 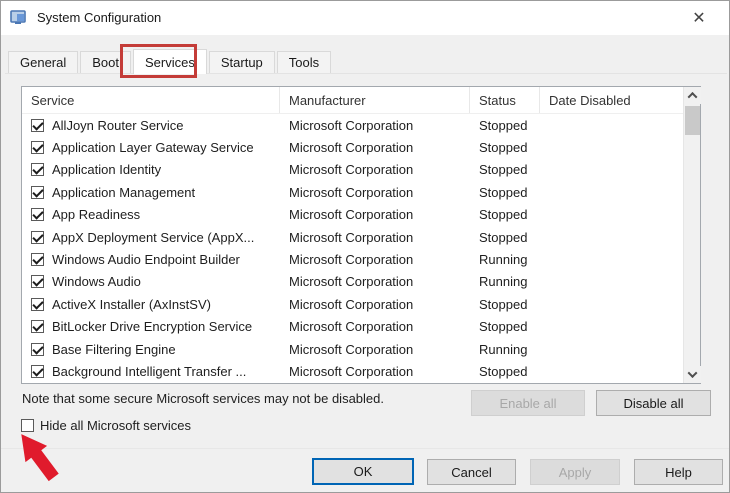 What do you see at coordinates (152, 327) in the screenshot?
I see `service-name: BitLocker Drive Encryption Service` at bounding box center [152, 327].